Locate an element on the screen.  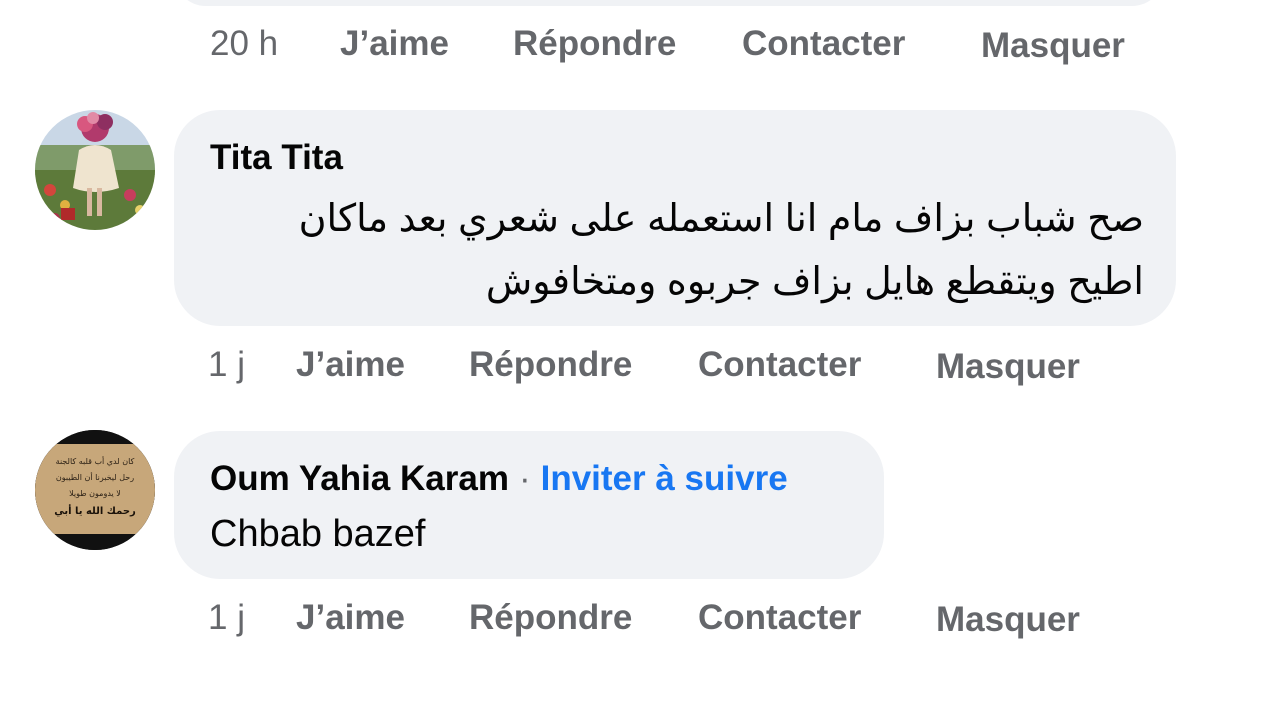
avatar-text-line-4: رحمك الله يا أبي is located at coordinates (95, 510).